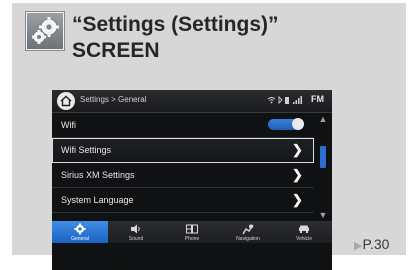 This screenshot has width=418, height=270. Describe the element at coordinates (323, 157) in the screenshot. I see `scroll-thumb` at that location.